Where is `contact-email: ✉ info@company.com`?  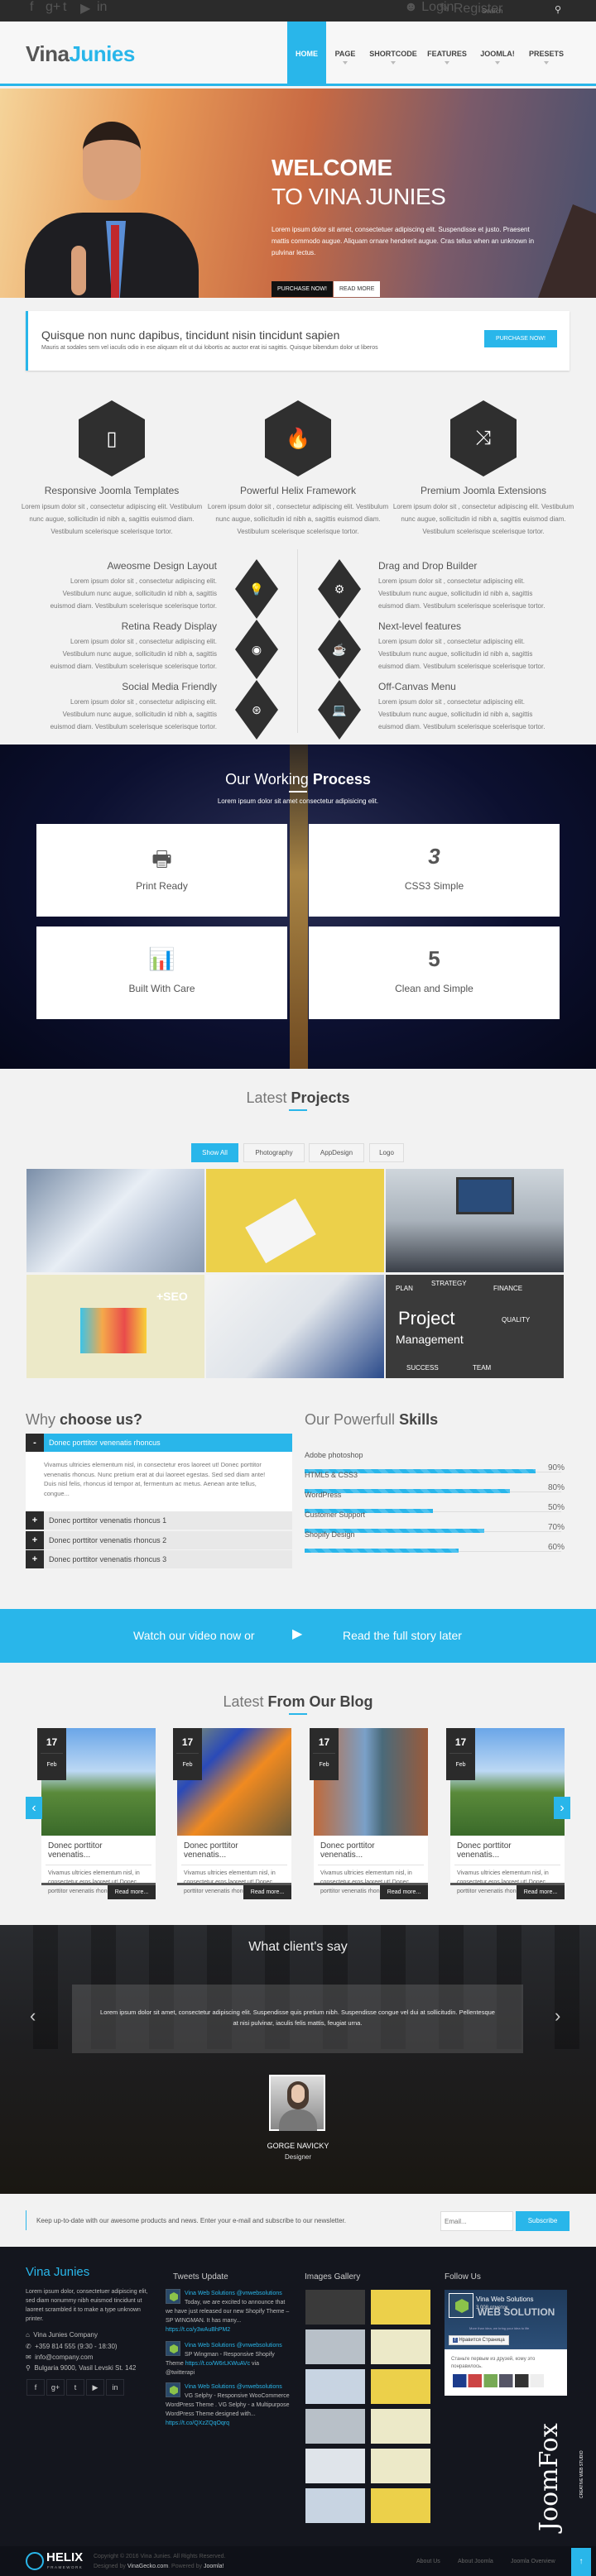
contact-email: ✉ info@company.com is located at coordinates (59, 2357).